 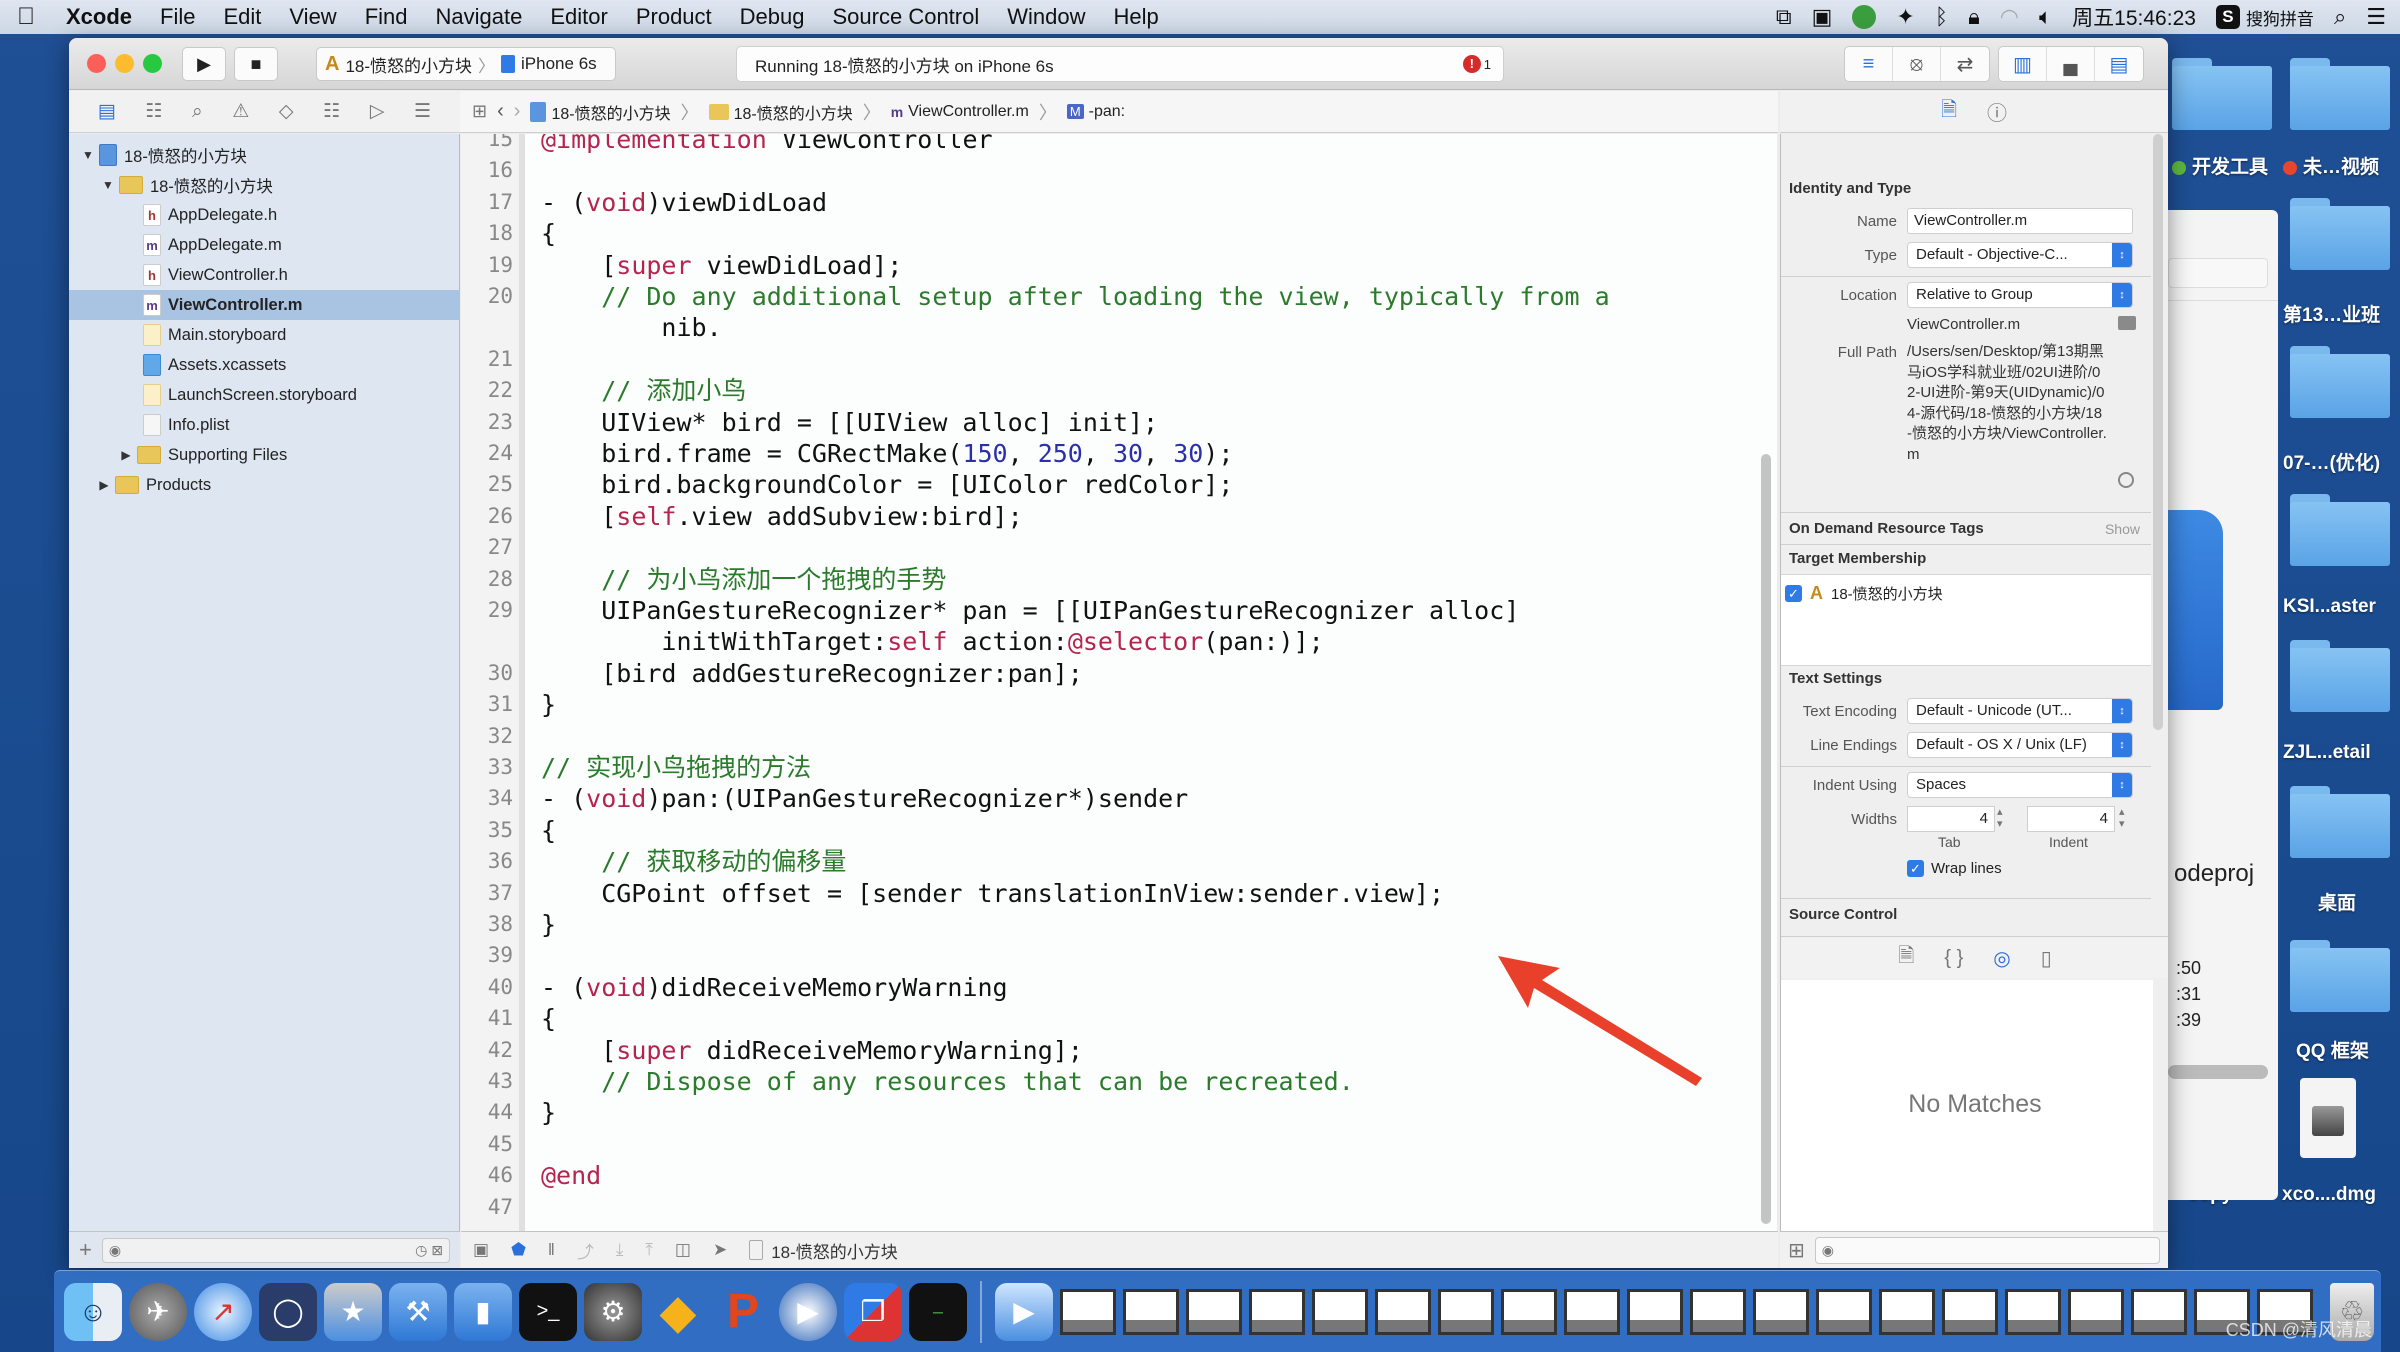 What do you see at coordinates (1106, 1207) in the screenshot?
I see `code-line: 47` at bounding box center [1106, 1207].